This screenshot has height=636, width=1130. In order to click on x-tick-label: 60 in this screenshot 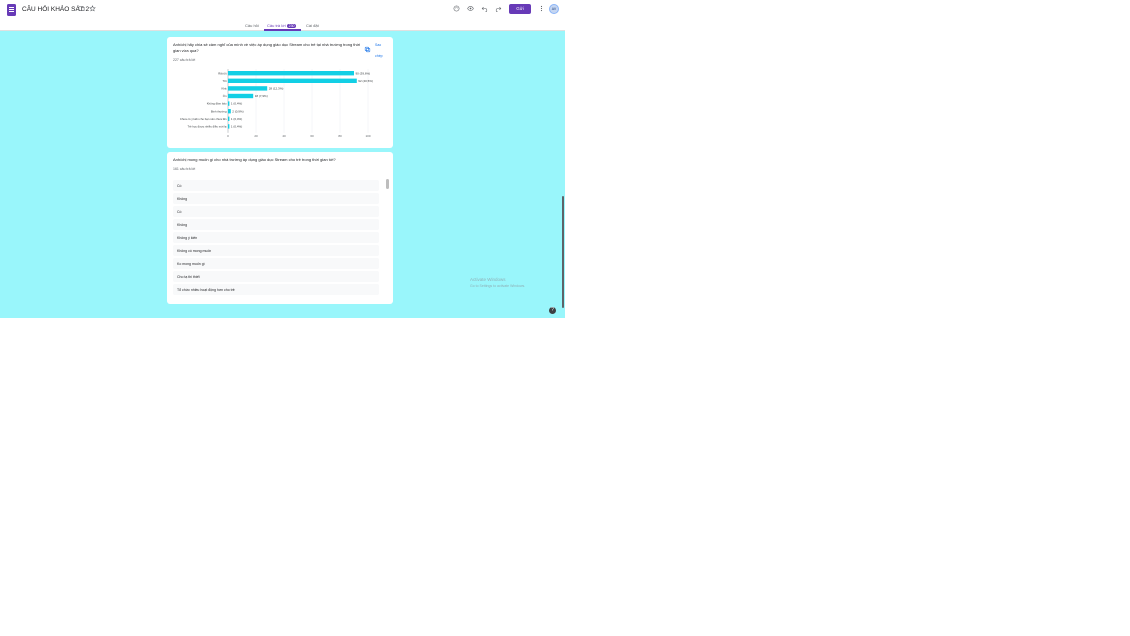, I will do `click(312, 136)`.